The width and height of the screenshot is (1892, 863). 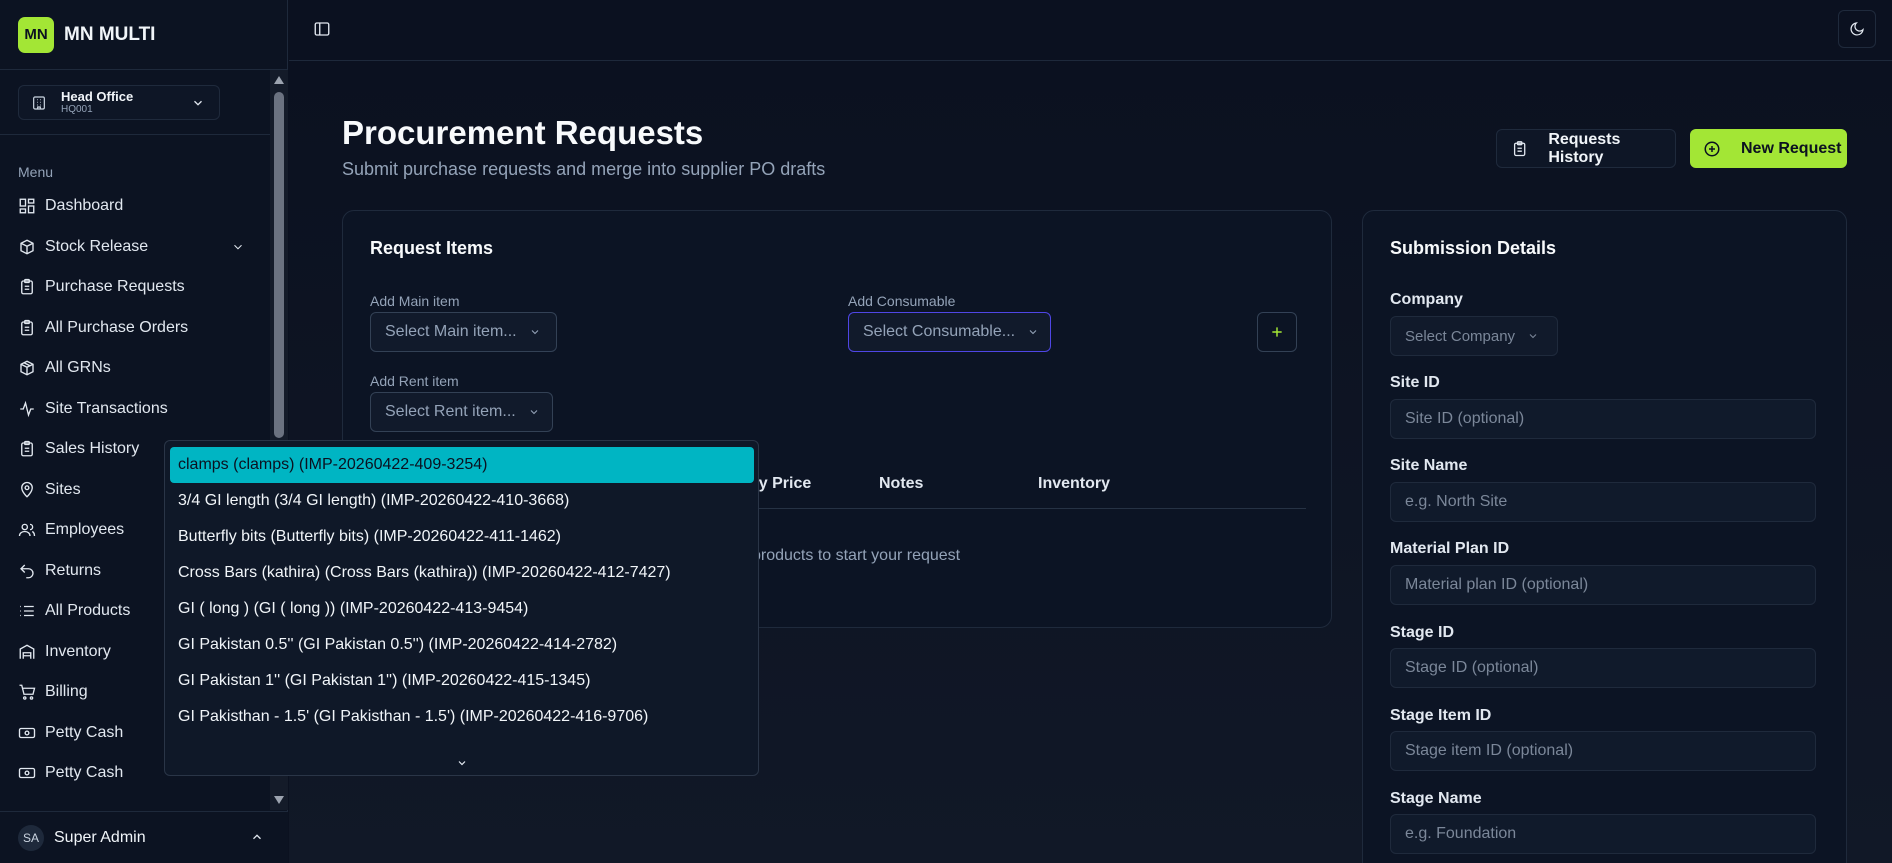 What do you see at coordinates (27, 611) in the screenshot?
I see `list-icon` at bounding box center [27, 611].